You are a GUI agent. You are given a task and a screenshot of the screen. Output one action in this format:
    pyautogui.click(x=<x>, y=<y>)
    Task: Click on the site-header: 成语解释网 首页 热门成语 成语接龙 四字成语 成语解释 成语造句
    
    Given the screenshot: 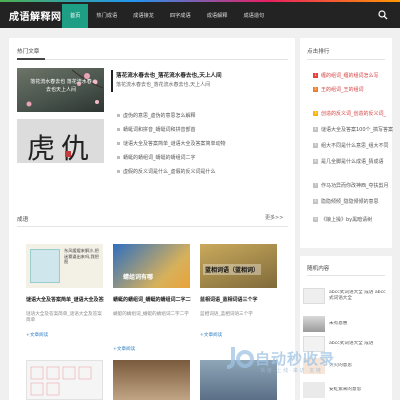 What is the action you would take?
    pyautogui.click(x=200, y=15)
    